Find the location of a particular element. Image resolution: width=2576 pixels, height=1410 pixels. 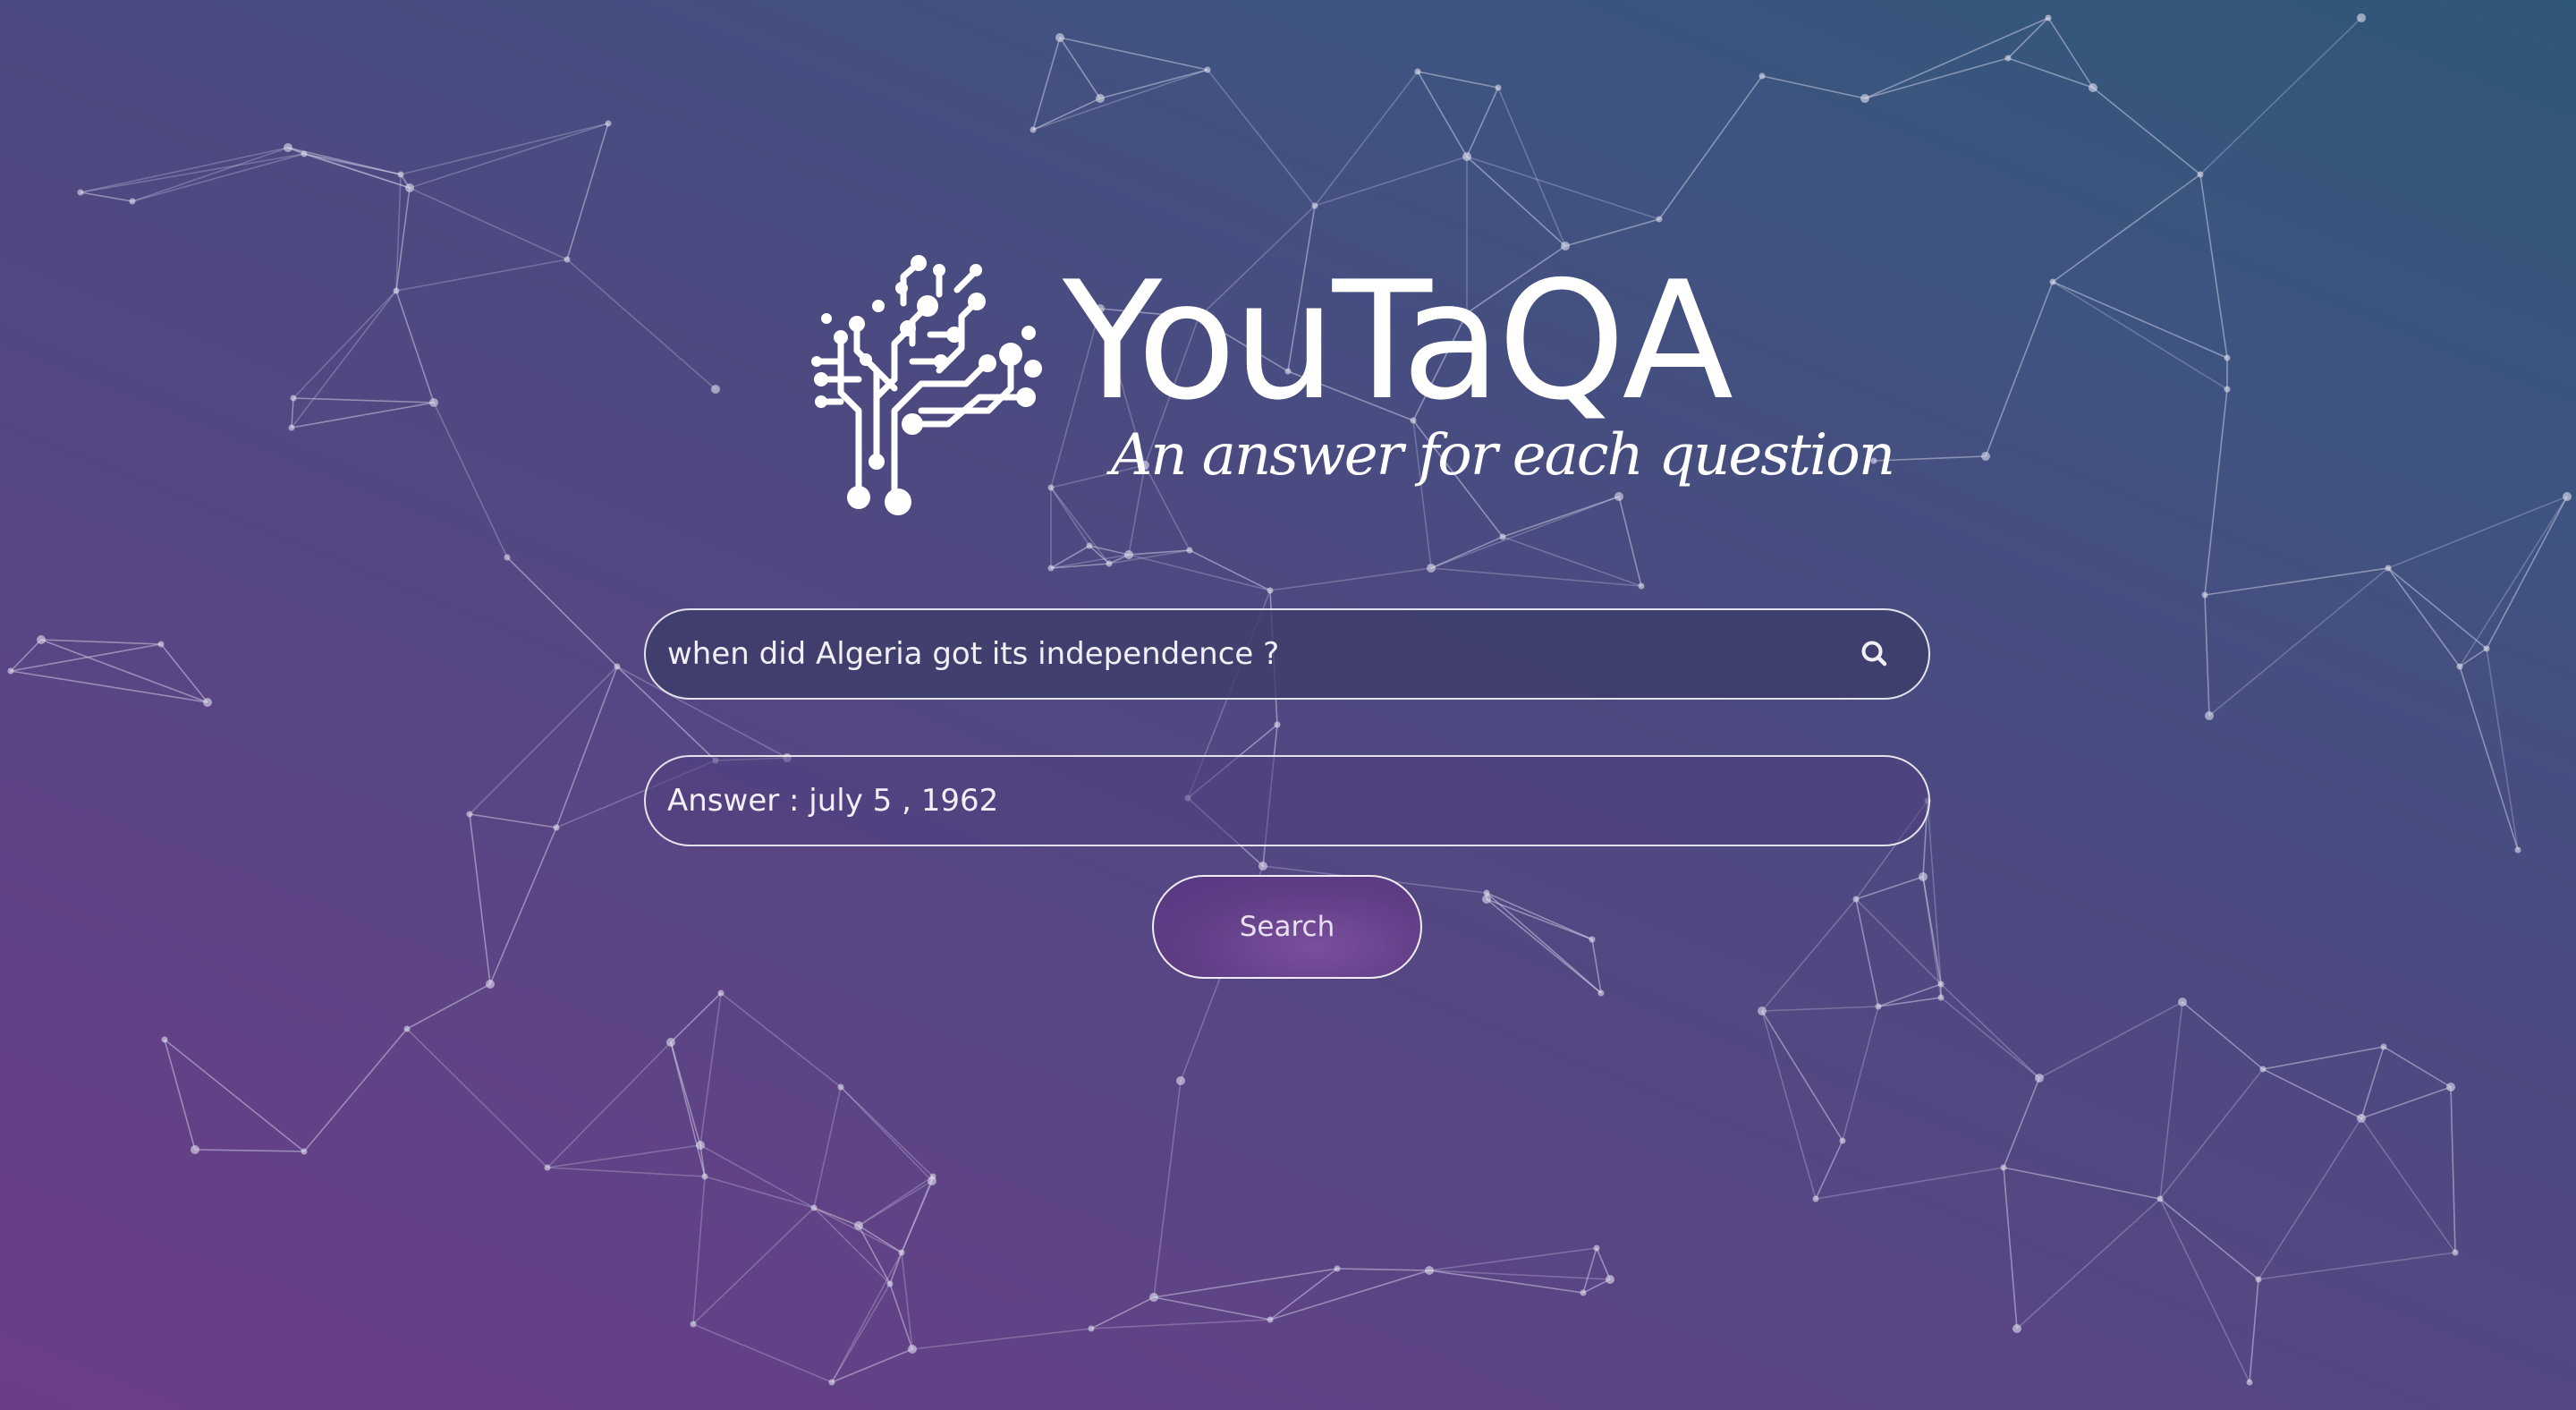

brand-name: YouTaQA is located at coordinates (1398, 341).